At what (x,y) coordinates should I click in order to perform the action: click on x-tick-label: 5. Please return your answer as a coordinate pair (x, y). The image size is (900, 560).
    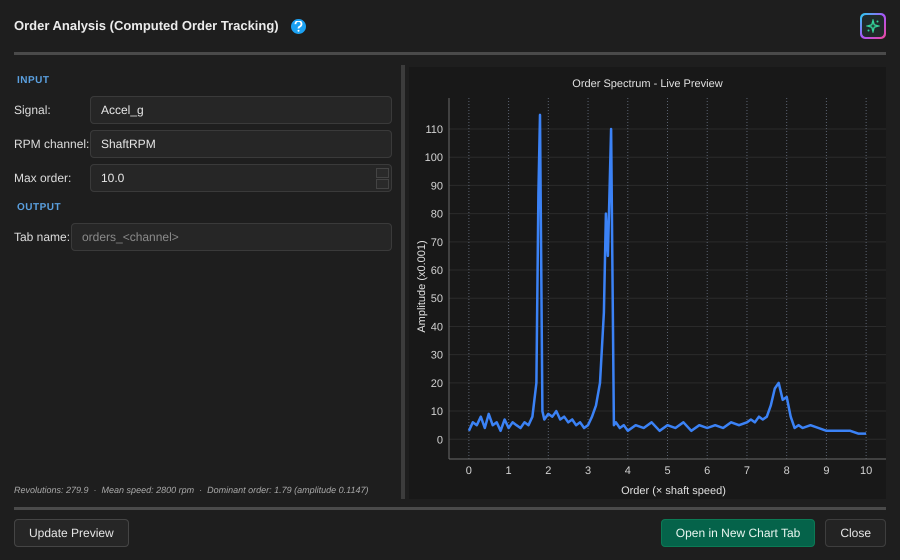
    Looking at the image, I should click on (667, 471).